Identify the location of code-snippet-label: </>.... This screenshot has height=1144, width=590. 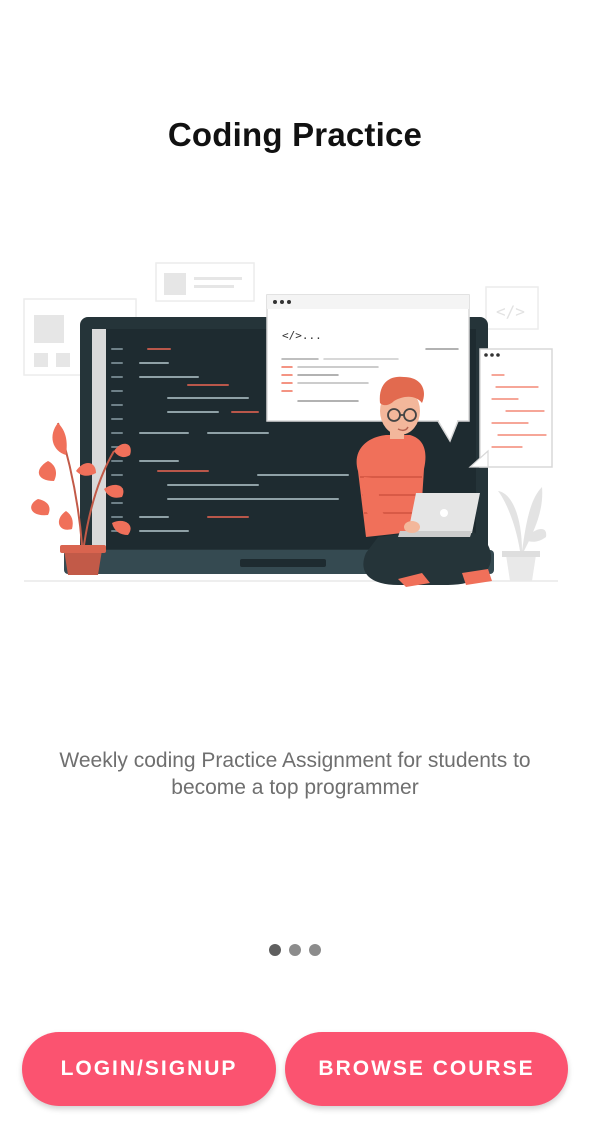
(302, 335).